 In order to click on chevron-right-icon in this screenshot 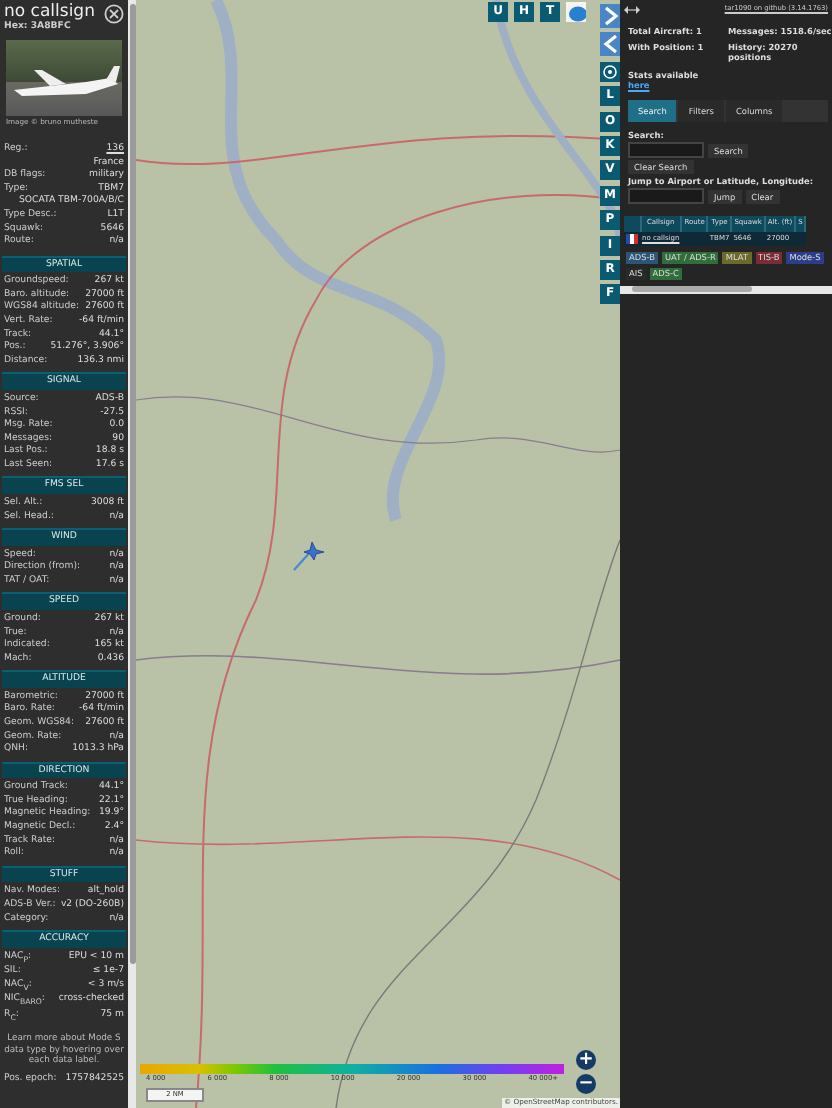, I will do `click(610, 16)`.